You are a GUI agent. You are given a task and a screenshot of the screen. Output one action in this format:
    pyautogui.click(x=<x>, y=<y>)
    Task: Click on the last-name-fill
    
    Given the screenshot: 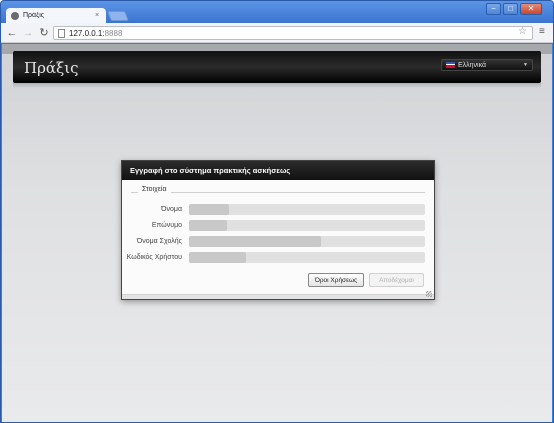 What is the action you would take?
    pyautogui.click(x=208, y=225)
    